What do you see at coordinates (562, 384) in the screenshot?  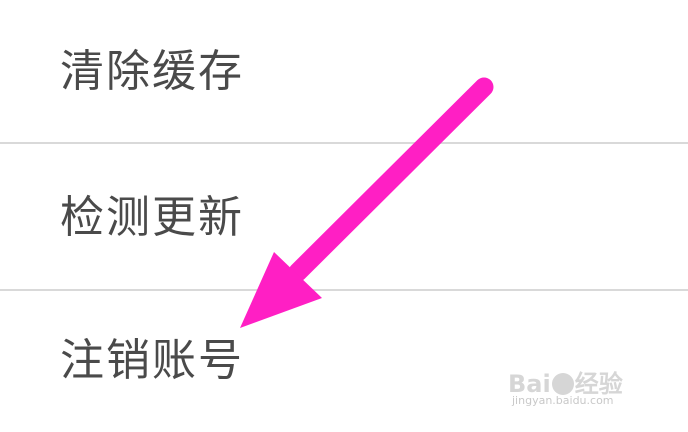 I see `paw-icon` at bounding box center [562, 384].